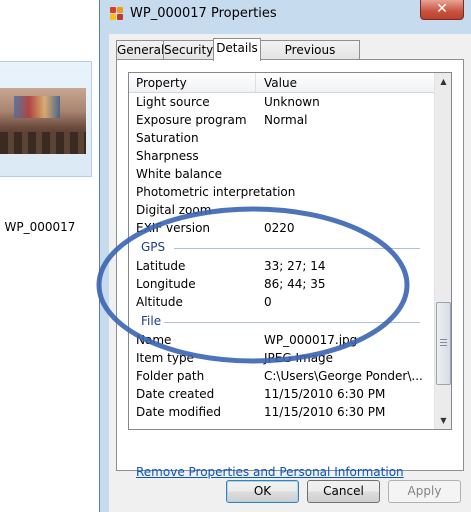 This screenshot has width=471, height=512. I want to click on property-name: Date created, so click(175, 394).